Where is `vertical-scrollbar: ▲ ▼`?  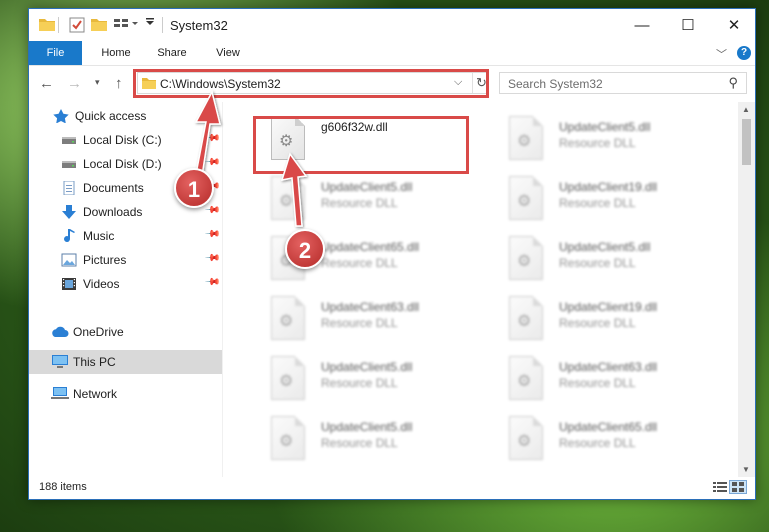
vertical-scrollbar: ▲ ▼ is located at coordinates (746, 289).